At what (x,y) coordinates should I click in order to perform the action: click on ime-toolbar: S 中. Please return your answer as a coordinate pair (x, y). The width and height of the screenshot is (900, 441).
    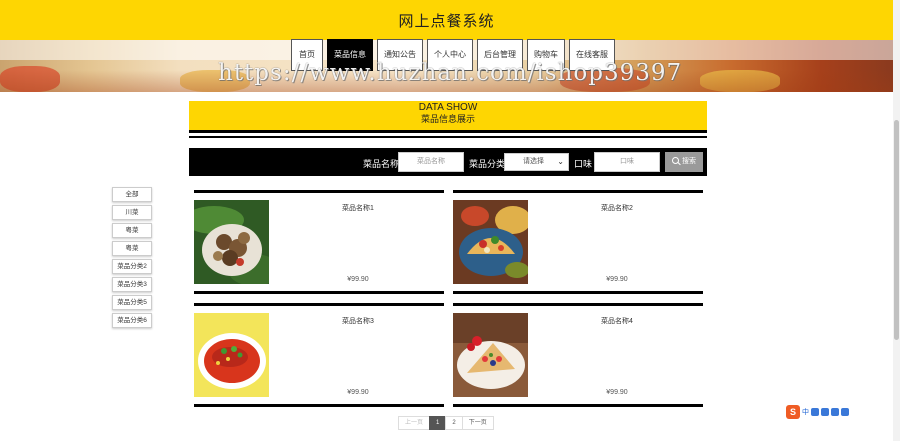
    Looking at the image, I should click on (828, 412).